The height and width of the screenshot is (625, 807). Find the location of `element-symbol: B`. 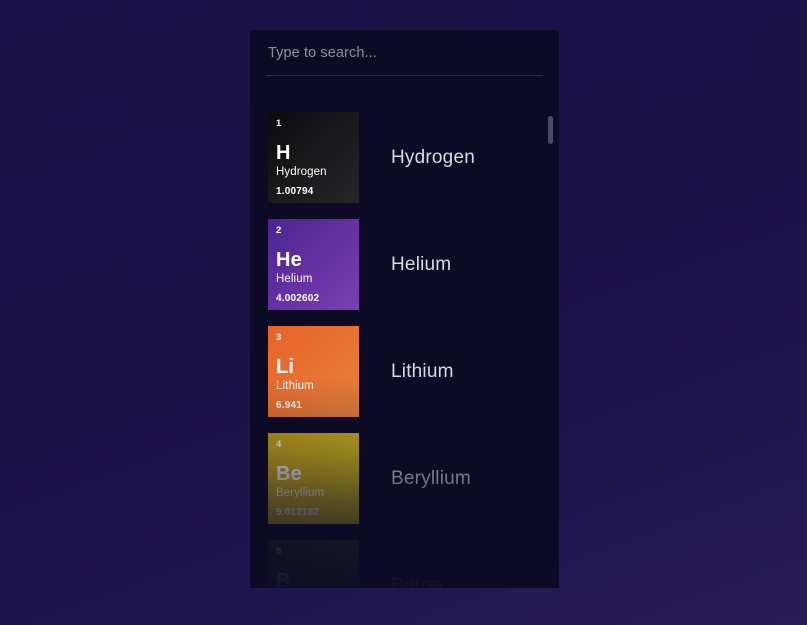

element-symbol: B is located at coordinates (283, 579).